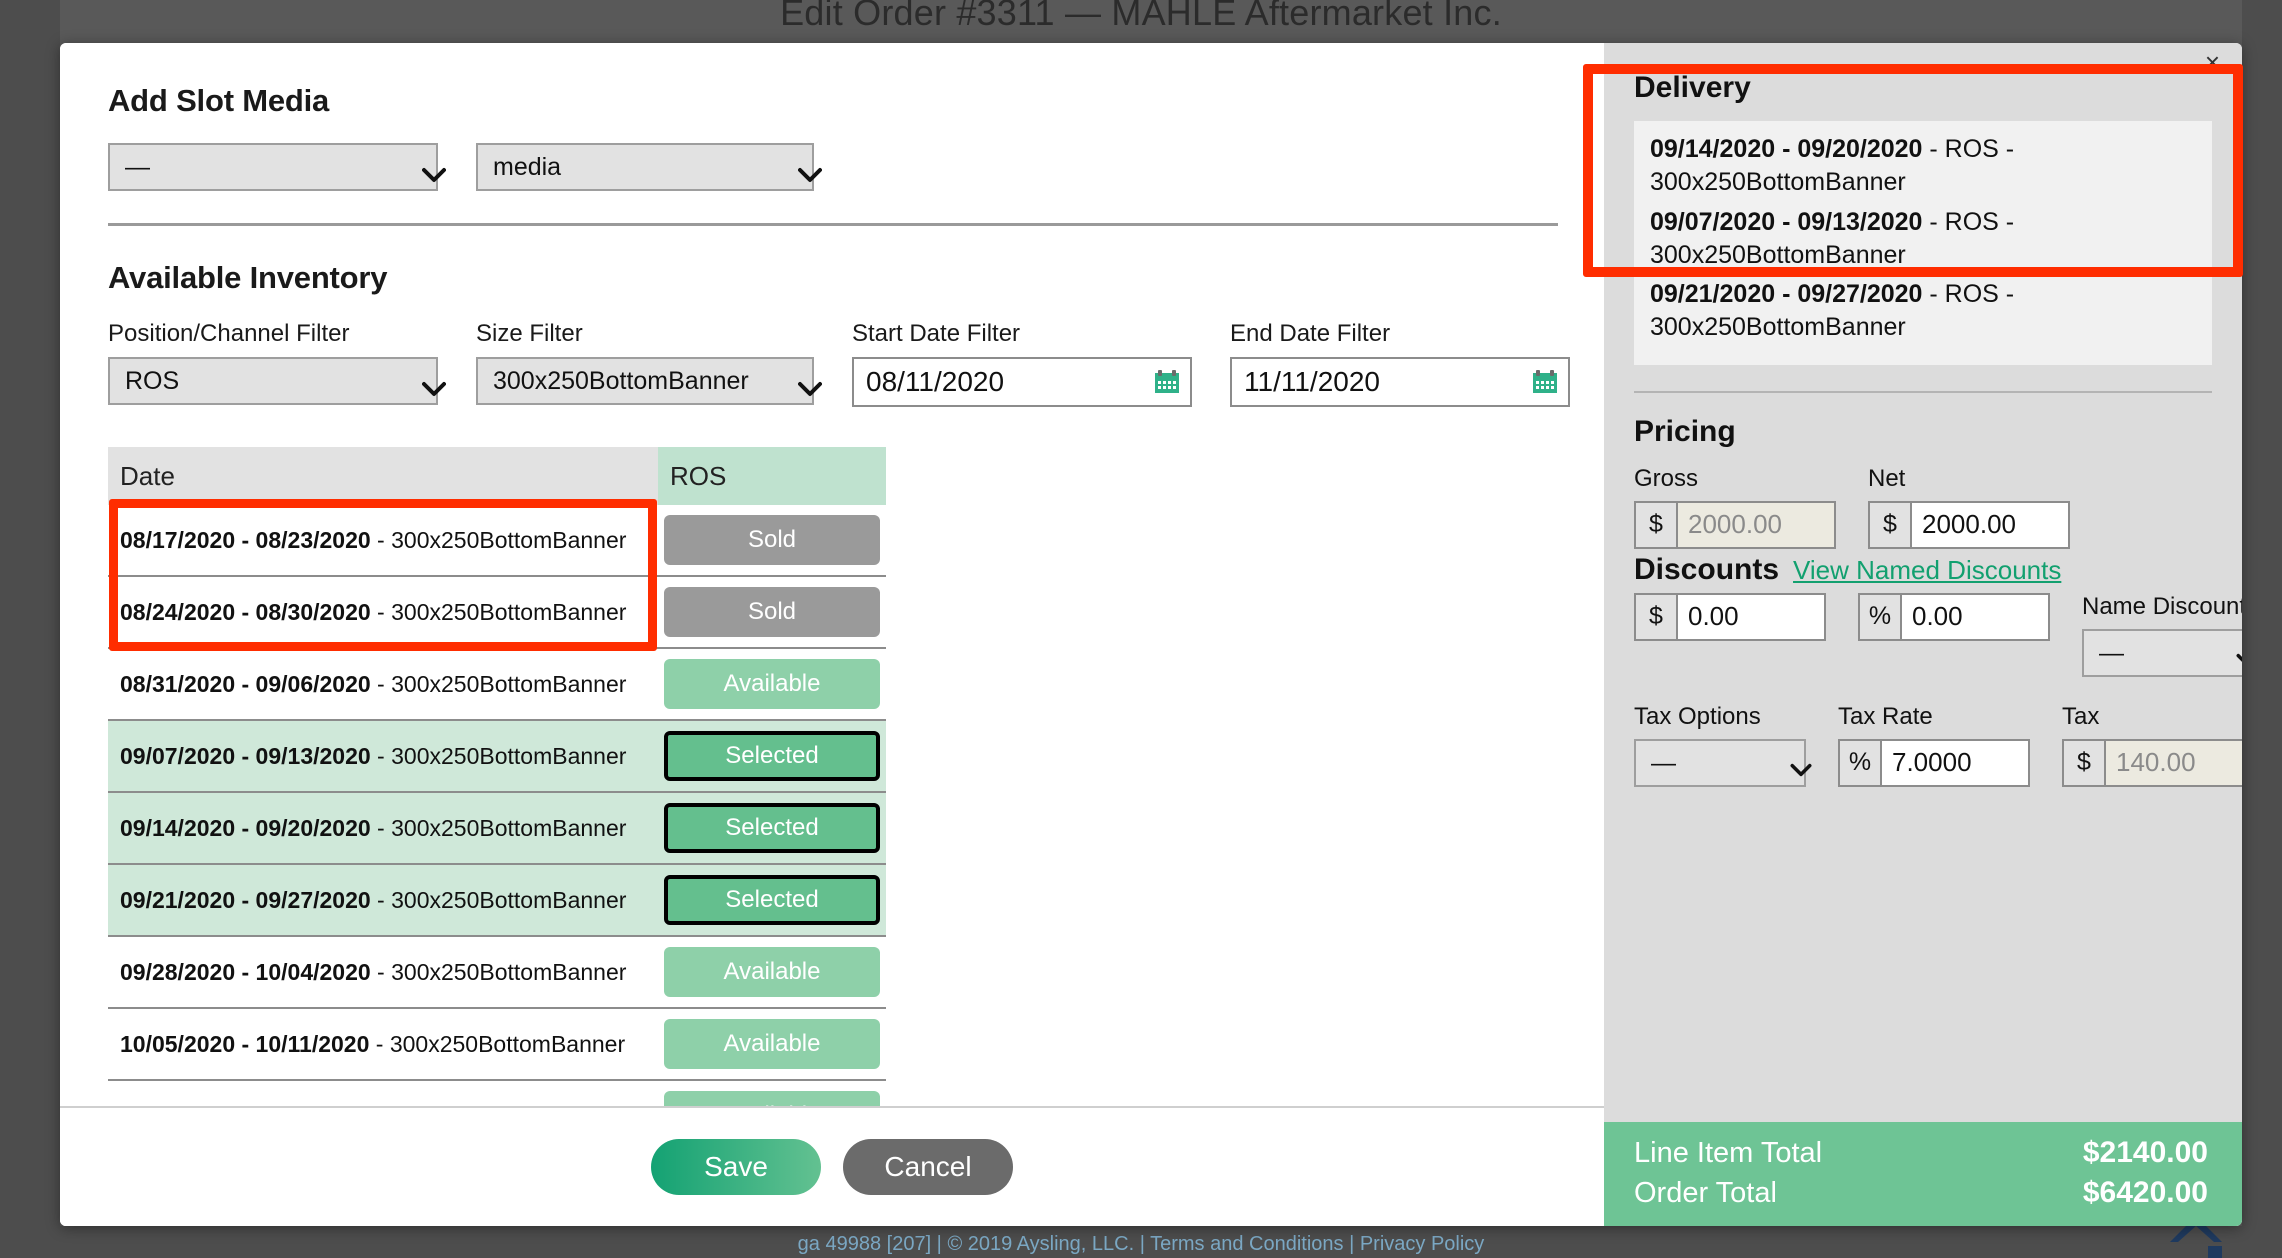 The image size is (2282, 1258). I want to click on end-date-filter-input, so click(1400, 382).